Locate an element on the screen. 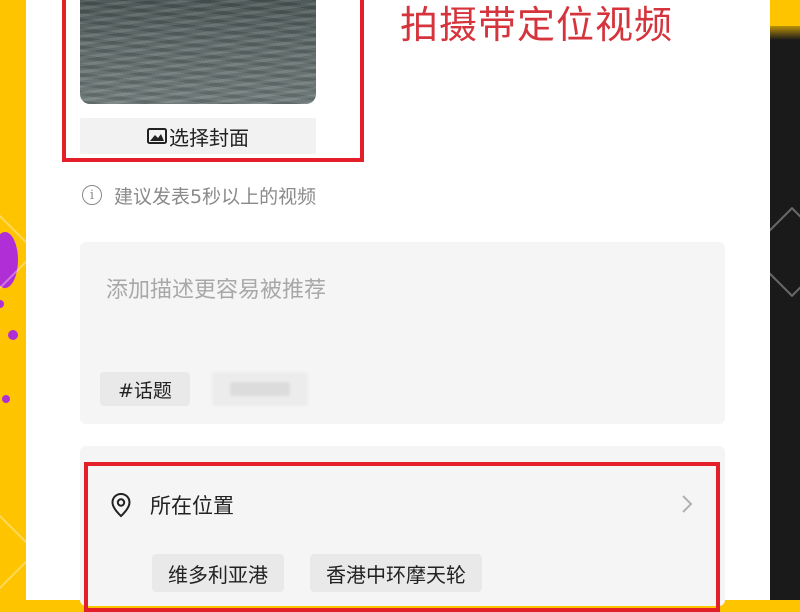 The image size is (800, 612). info-icon: i is located at coordinates (92, 195).